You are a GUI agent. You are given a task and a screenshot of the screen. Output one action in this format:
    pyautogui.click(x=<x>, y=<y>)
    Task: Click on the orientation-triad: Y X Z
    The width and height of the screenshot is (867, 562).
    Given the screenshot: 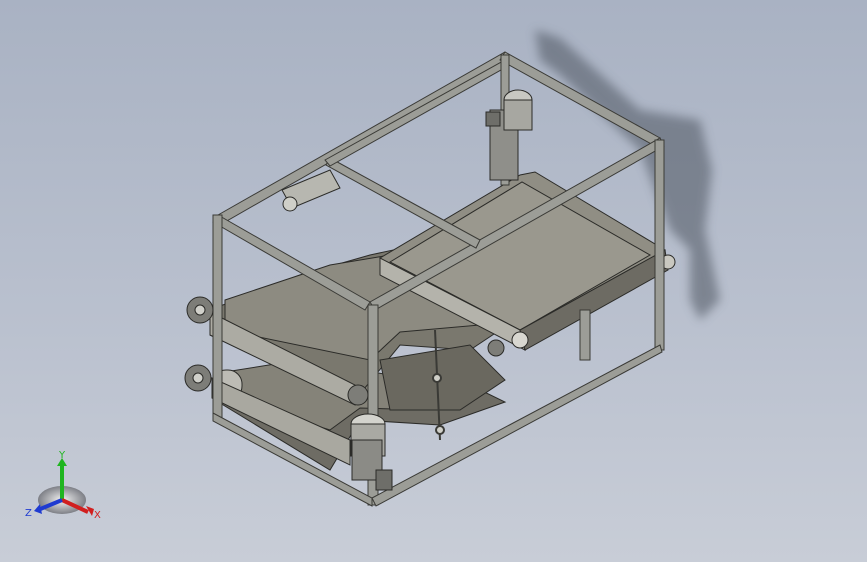 What is the action you would take?
    pyautogui.click(x=63, y=485)
    